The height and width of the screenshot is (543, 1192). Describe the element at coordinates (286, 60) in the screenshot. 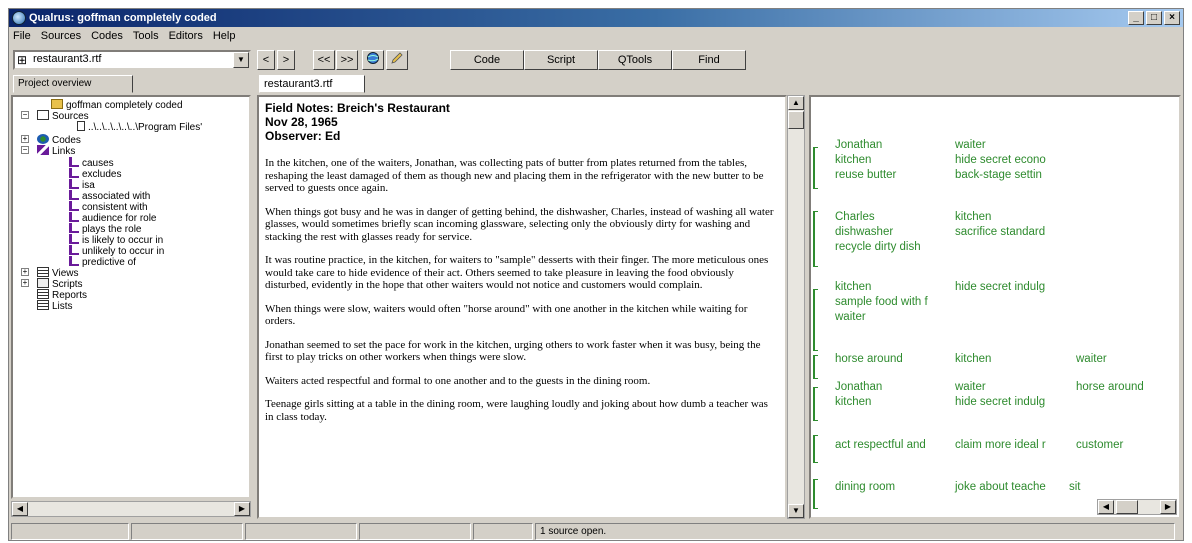

I see `next-button: >` at that location.